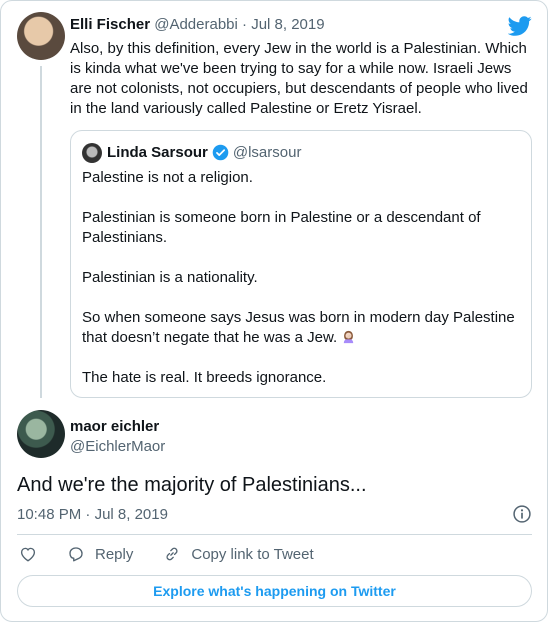  What do you see at coordinates (110, 24) in the screenshot?
I see `parent-author-name: Elli Fischer` at bounding box center [110, 24].